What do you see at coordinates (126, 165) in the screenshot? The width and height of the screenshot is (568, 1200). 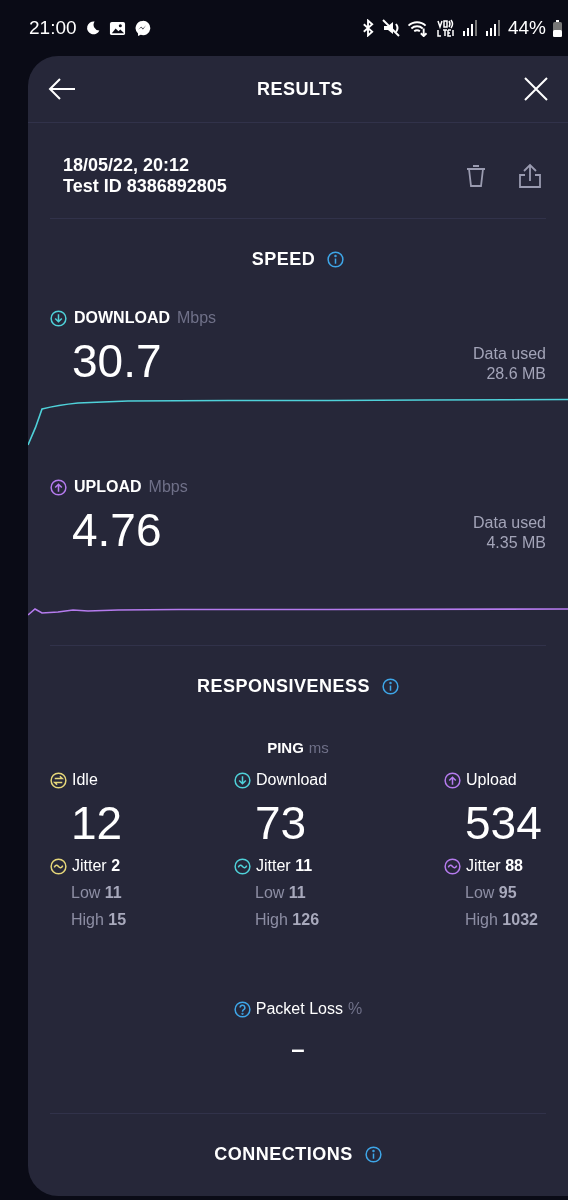 I see `test-date: 18/05/22, 20:12` at bounding box center [126, 165].